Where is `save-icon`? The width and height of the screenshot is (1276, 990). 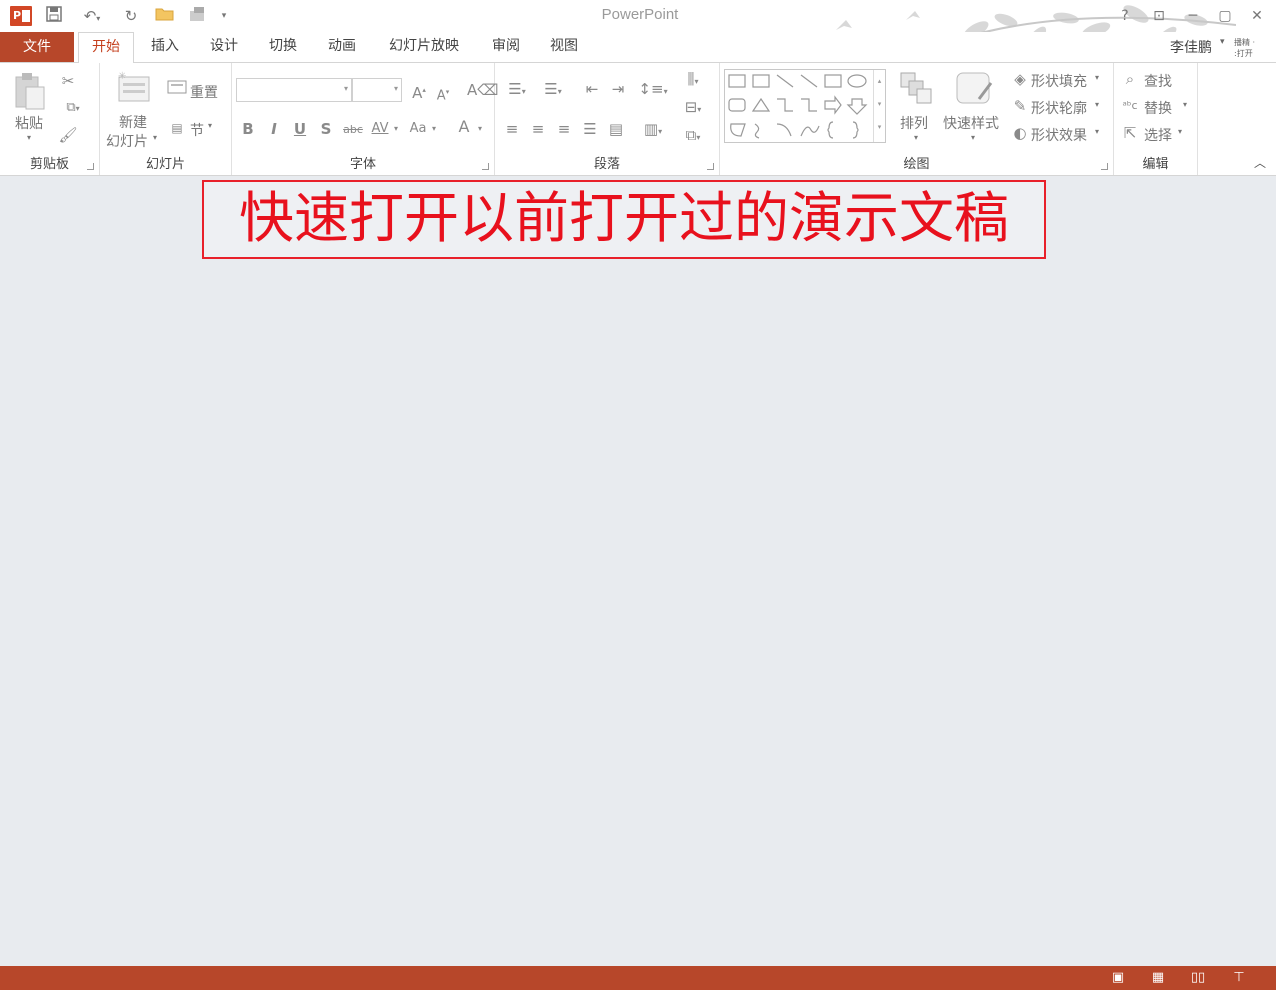
save-icon is located at coordinates (54, 16).